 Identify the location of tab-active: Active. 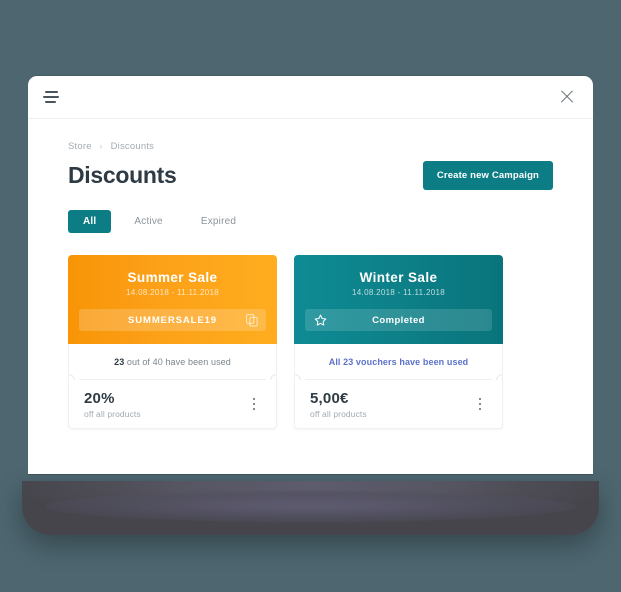
(148, 221).